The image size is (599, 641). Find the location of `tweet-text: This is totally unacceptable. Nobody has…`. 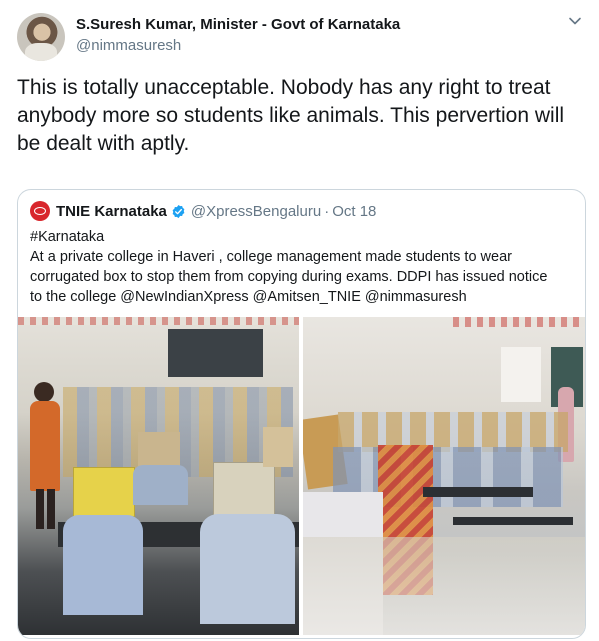

tweet-text: This is totally unacceptable. Nobody has… is located at coordinates (291, 115).